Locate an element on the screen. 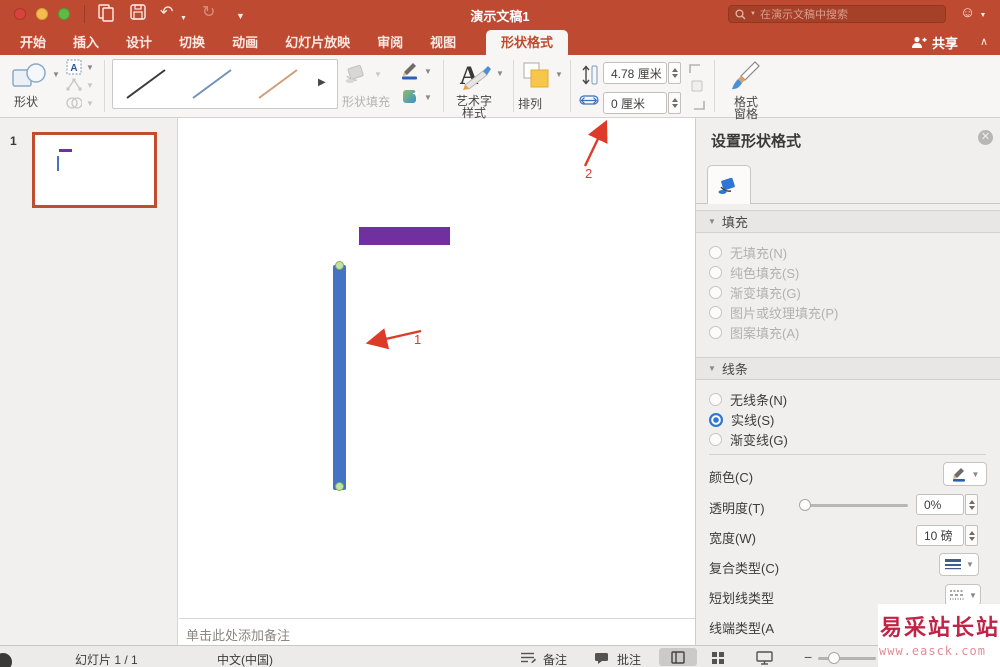  ribbon-divider is located at coordinates (443, 86).